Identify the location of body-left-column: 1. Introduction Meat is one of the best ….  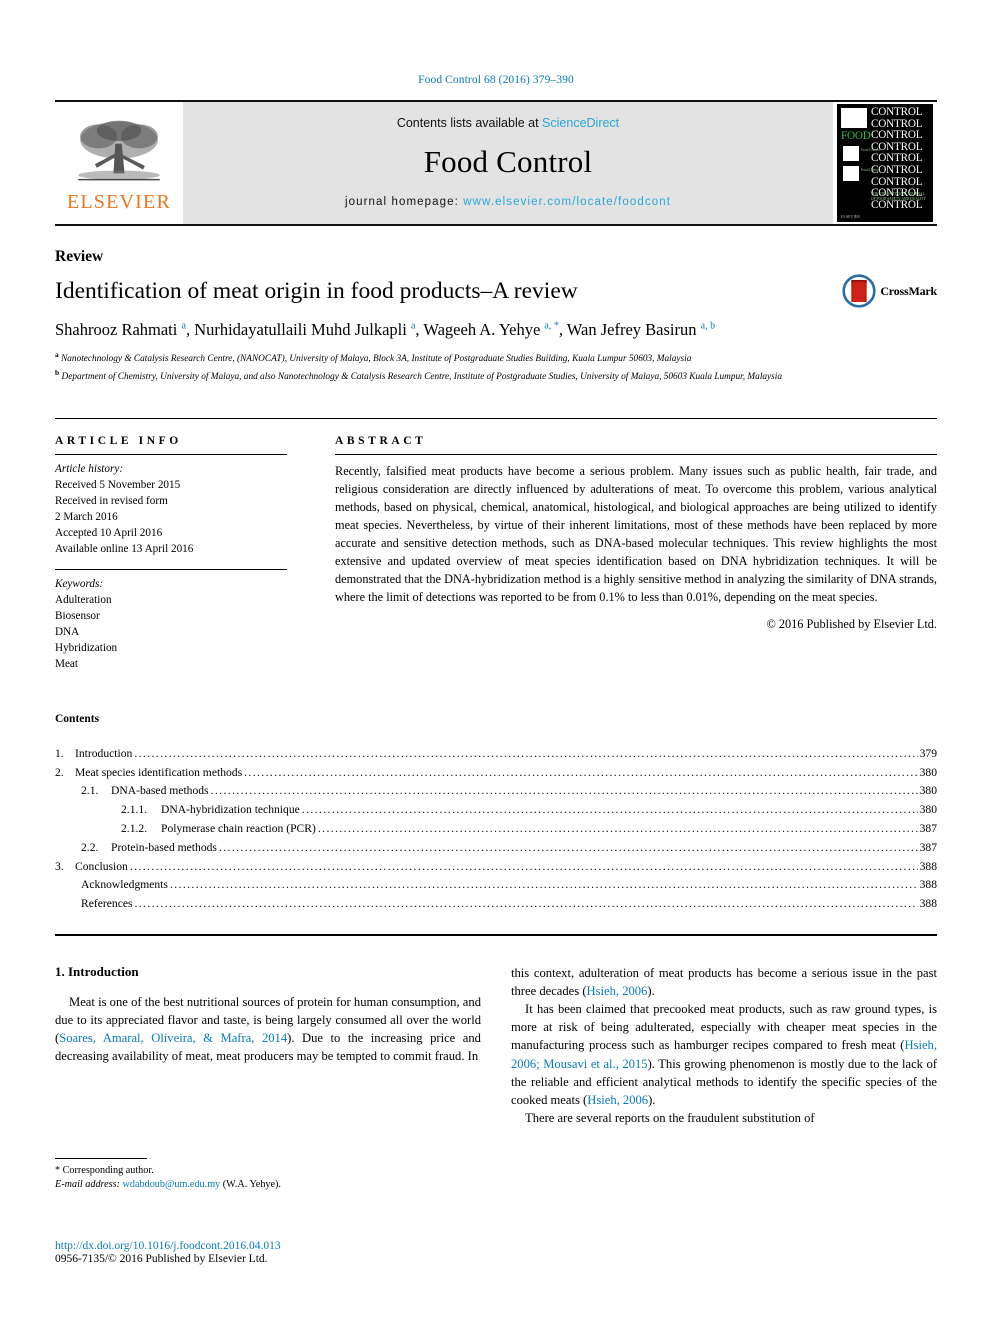
(268, 1045).